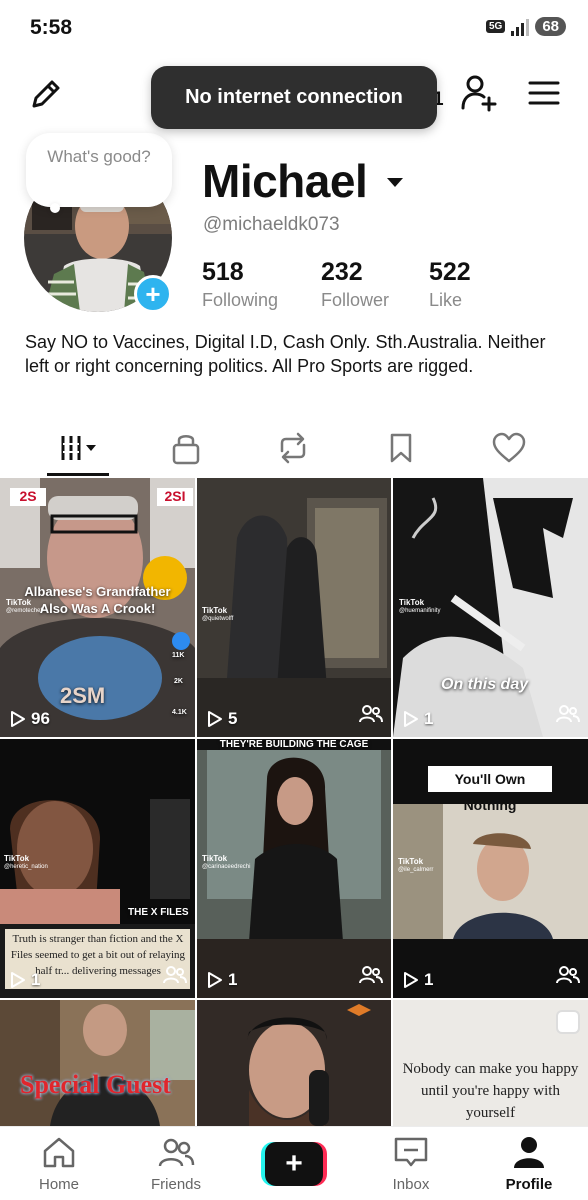  What do you see at coordinates (416, 865) in the screenshot?
I see `tiktok-watermark: TikTok @ile_calmerr` at bounding box center [416, 865].